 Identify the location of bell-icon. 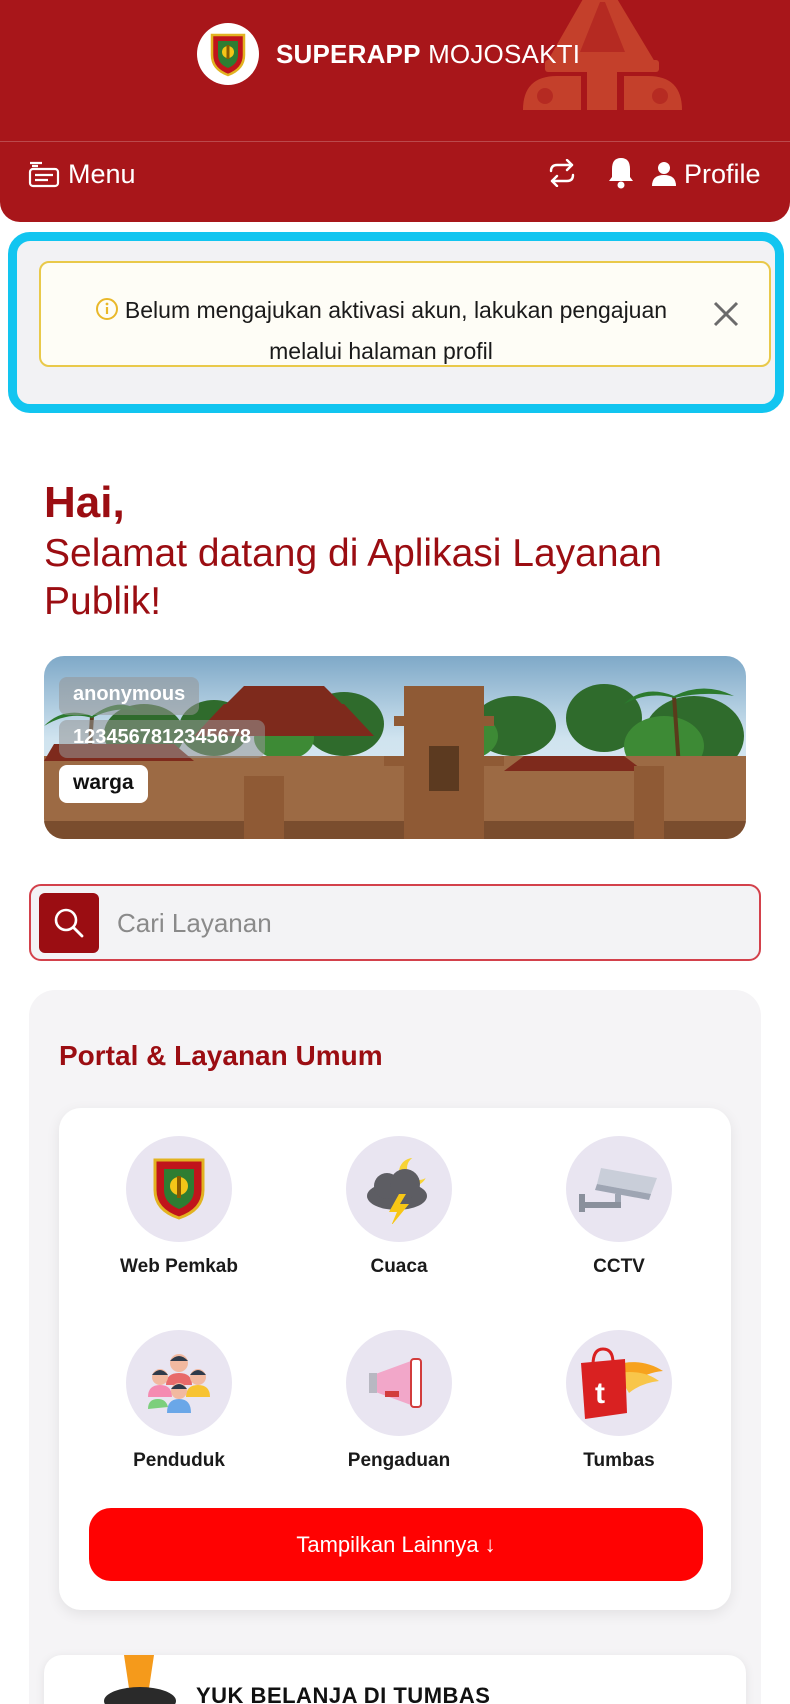
(621, 173).